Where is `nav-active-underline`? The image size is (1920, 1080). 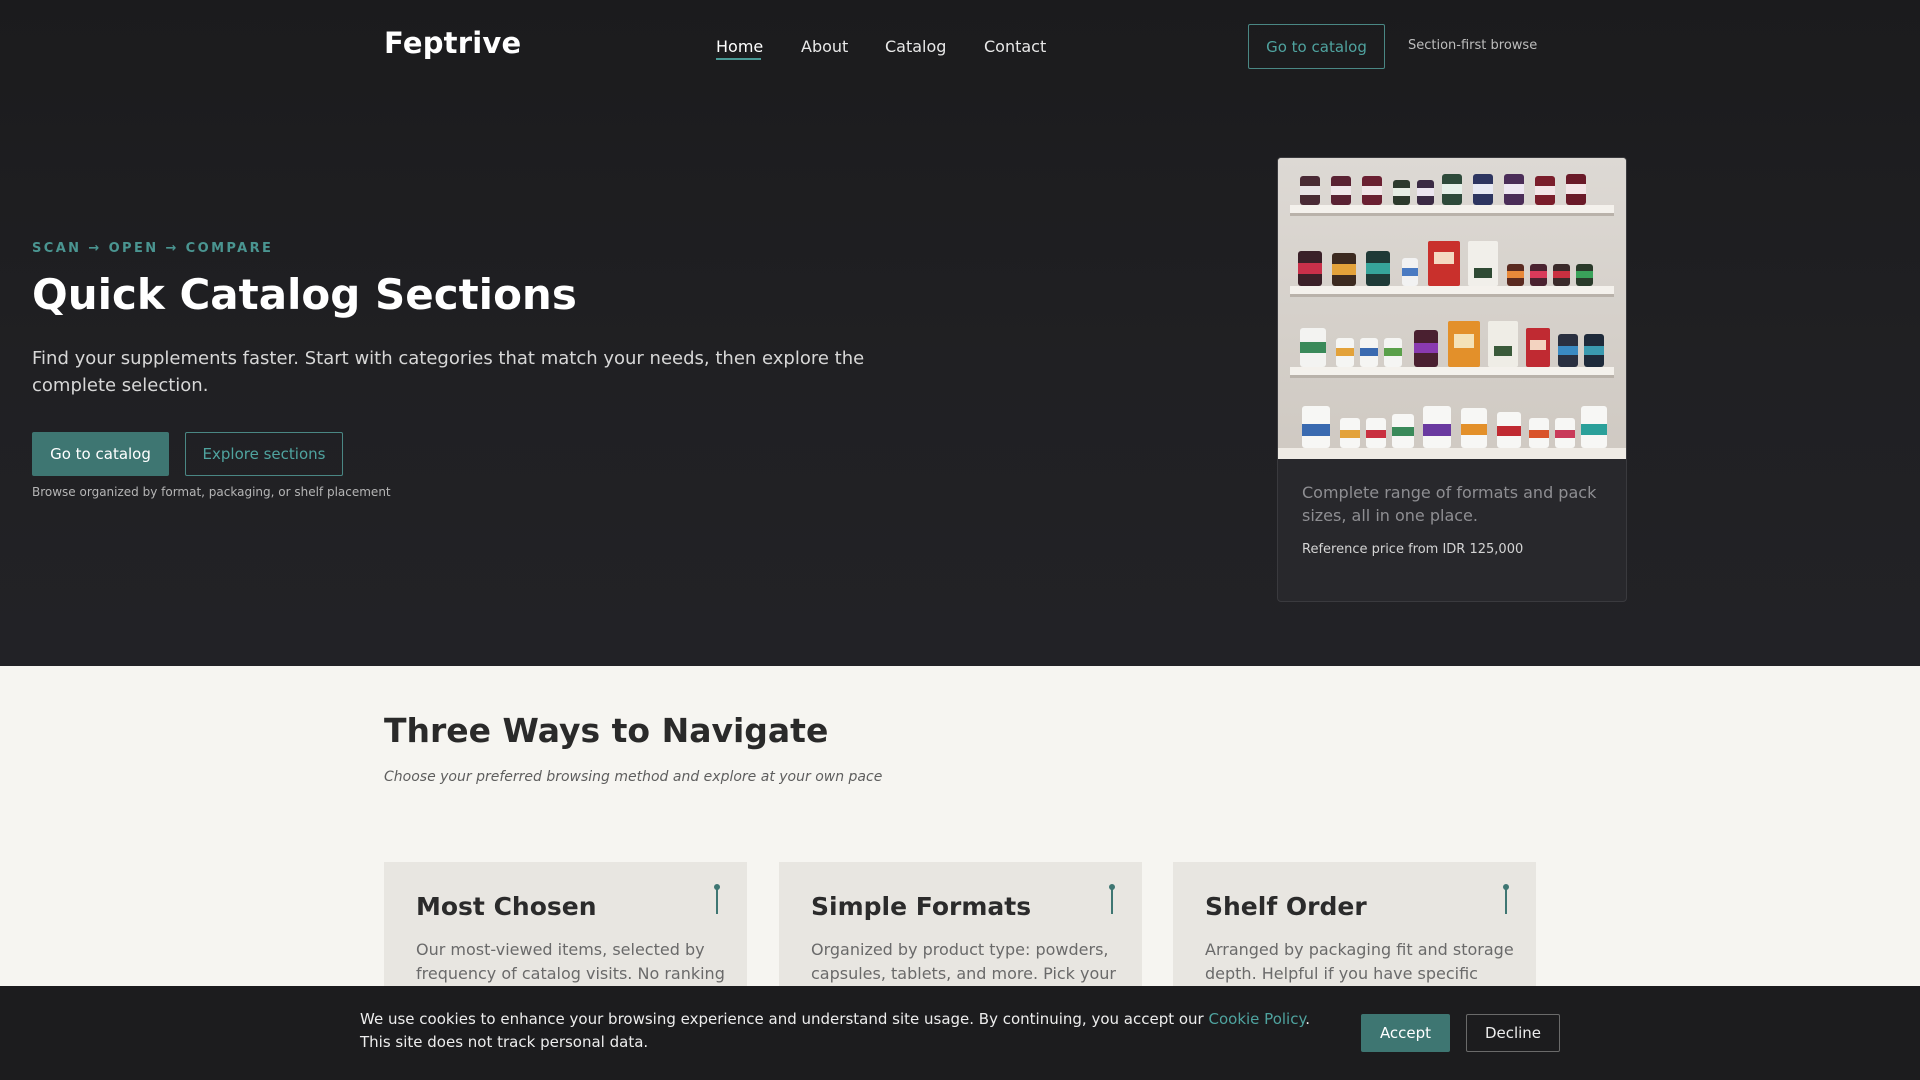
nav-active-underline is located at coordinates (738, 59).